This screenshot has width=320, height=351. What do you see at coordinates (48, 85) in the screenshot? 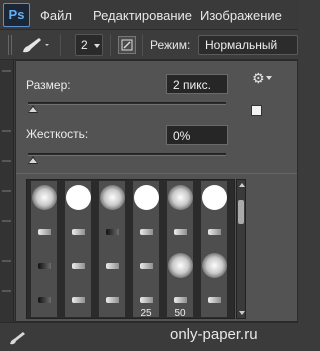
I see `size-label: Размер:` at bounding box center [48, 85].